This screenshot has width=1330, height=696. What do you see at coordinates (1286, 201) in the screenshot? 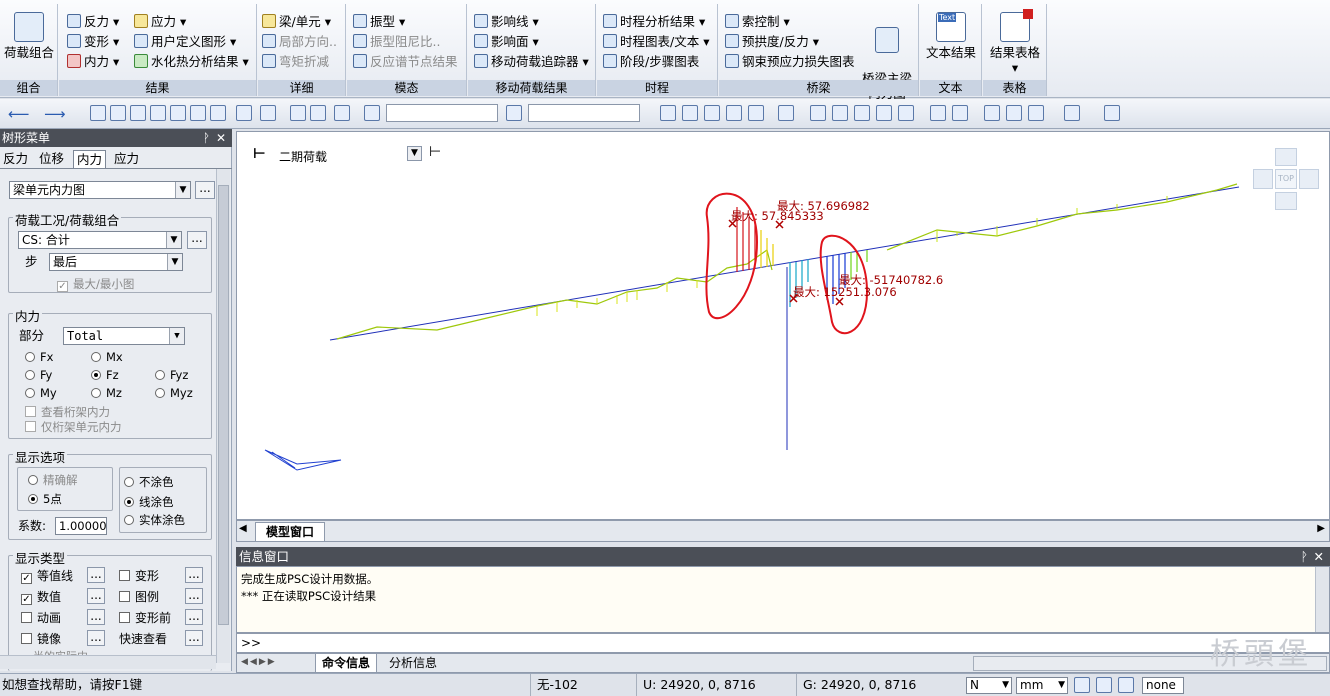
I see `view-cube-front` at bounding box center [1286, 201].